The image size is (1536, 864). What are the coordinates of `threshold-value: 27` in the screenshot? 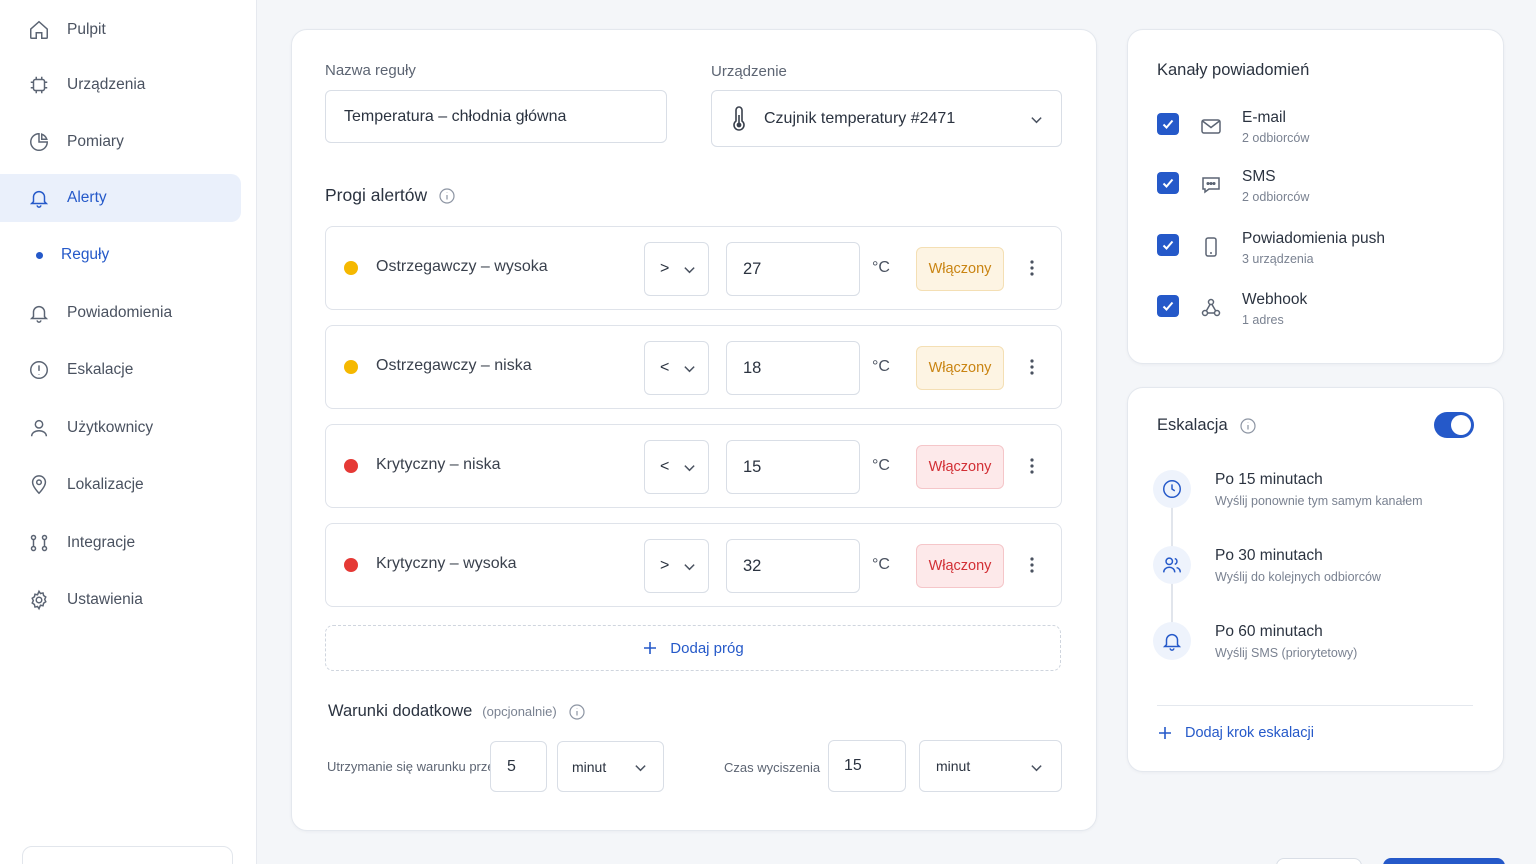 It's located at (752, 268).